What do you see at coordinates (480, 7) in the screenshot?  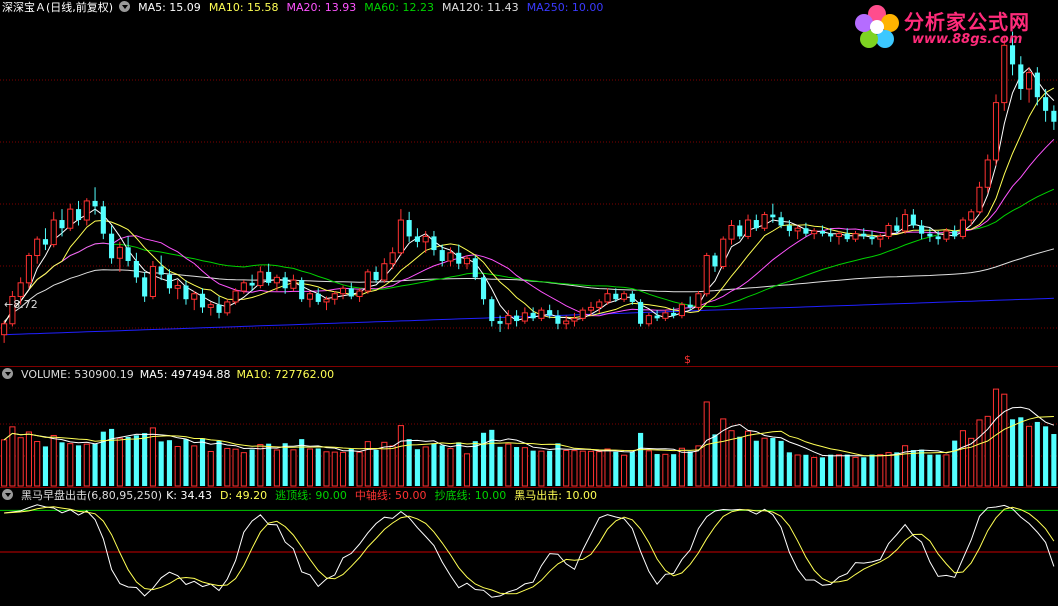 I see `ma120-value: MA120: 11.43` at bounding box center [480, 7].